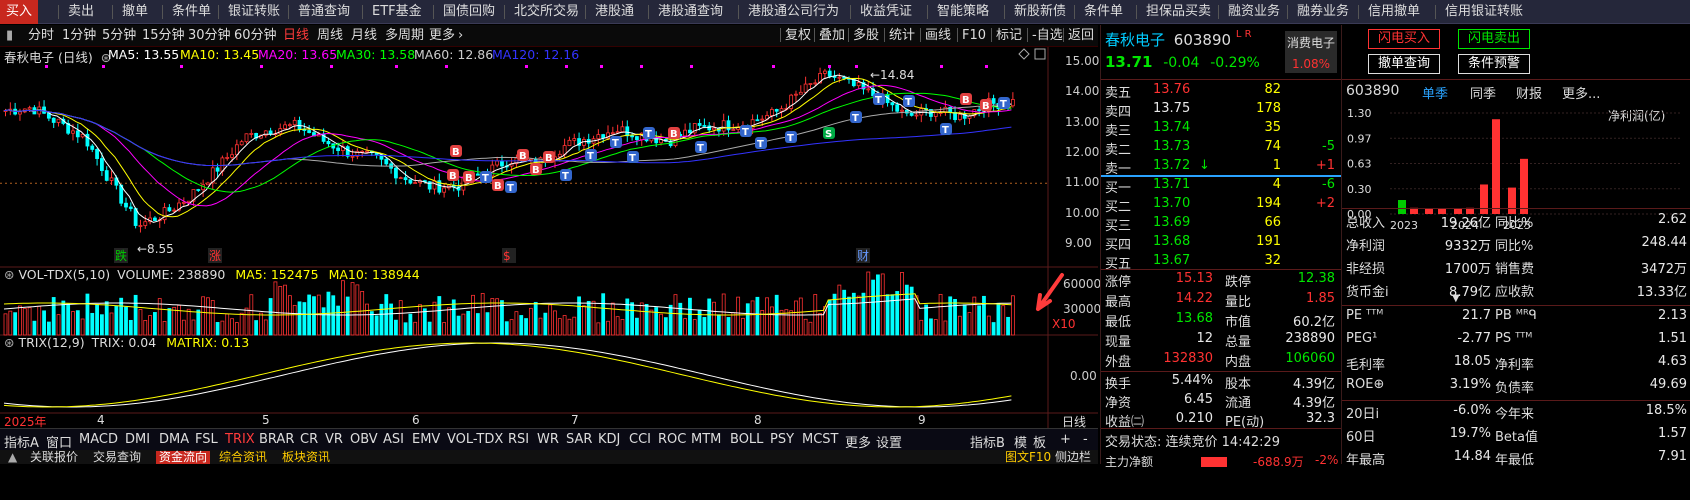 The image size is (1690, 500). Describe the element at coordinates (1009, 36) in the screenshot. I see `chart-control-button: 标记` at that location.